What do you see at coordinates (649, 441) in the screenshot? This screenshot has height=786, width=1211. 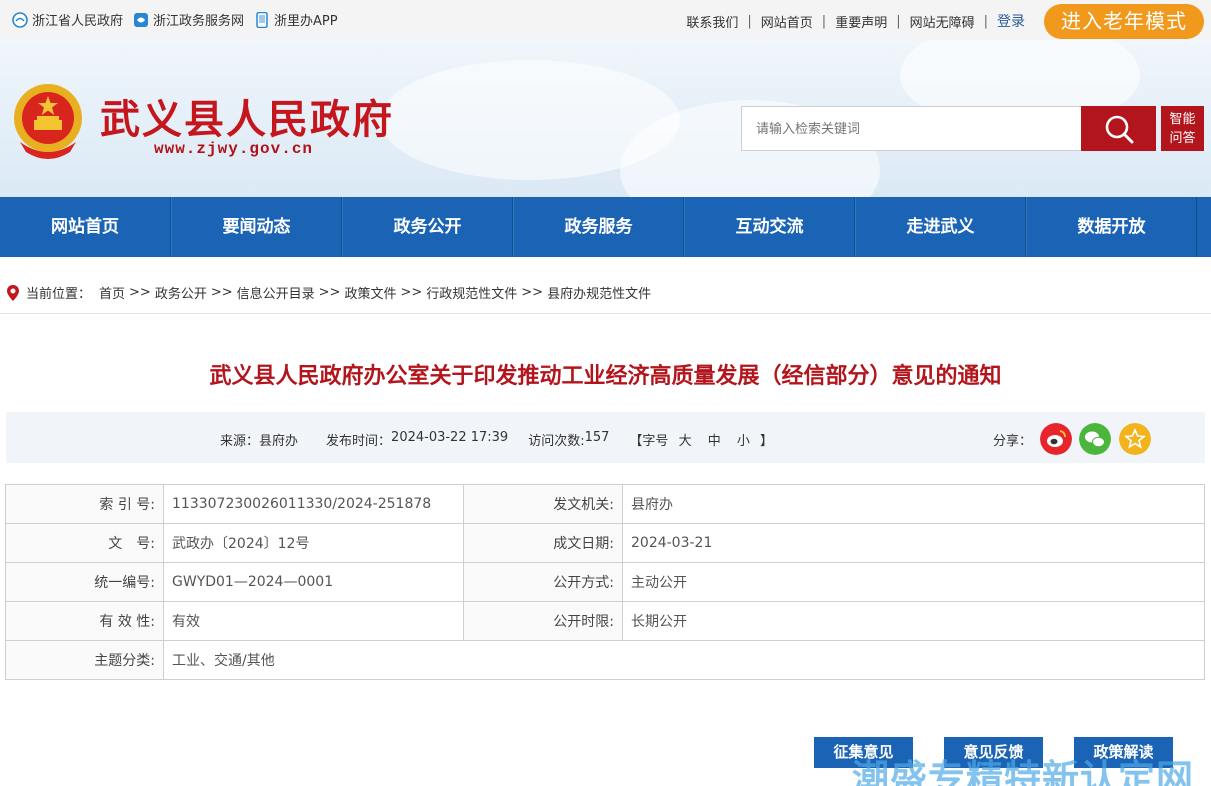 I see `font-size-open: 【字号` at bounding box center [649, 441].